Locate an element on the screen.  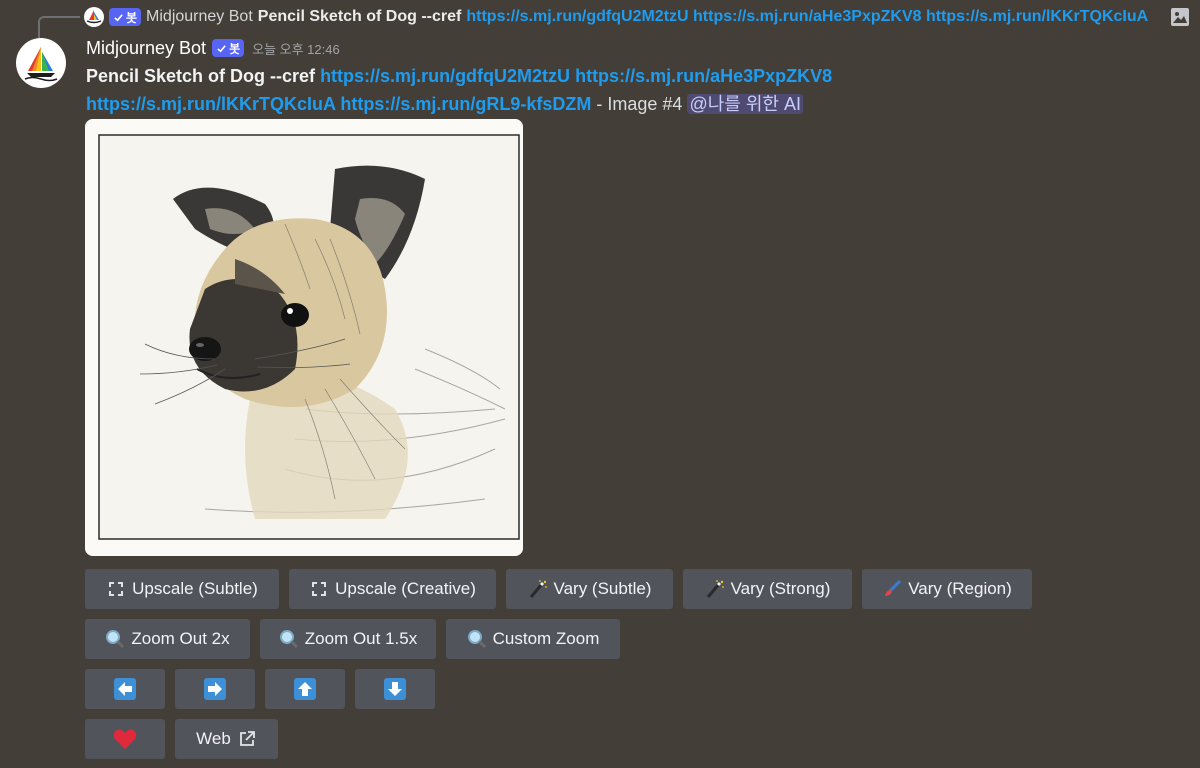
upscale-creative-label: Upscale (Creative) is located at coordinates (405, 588).